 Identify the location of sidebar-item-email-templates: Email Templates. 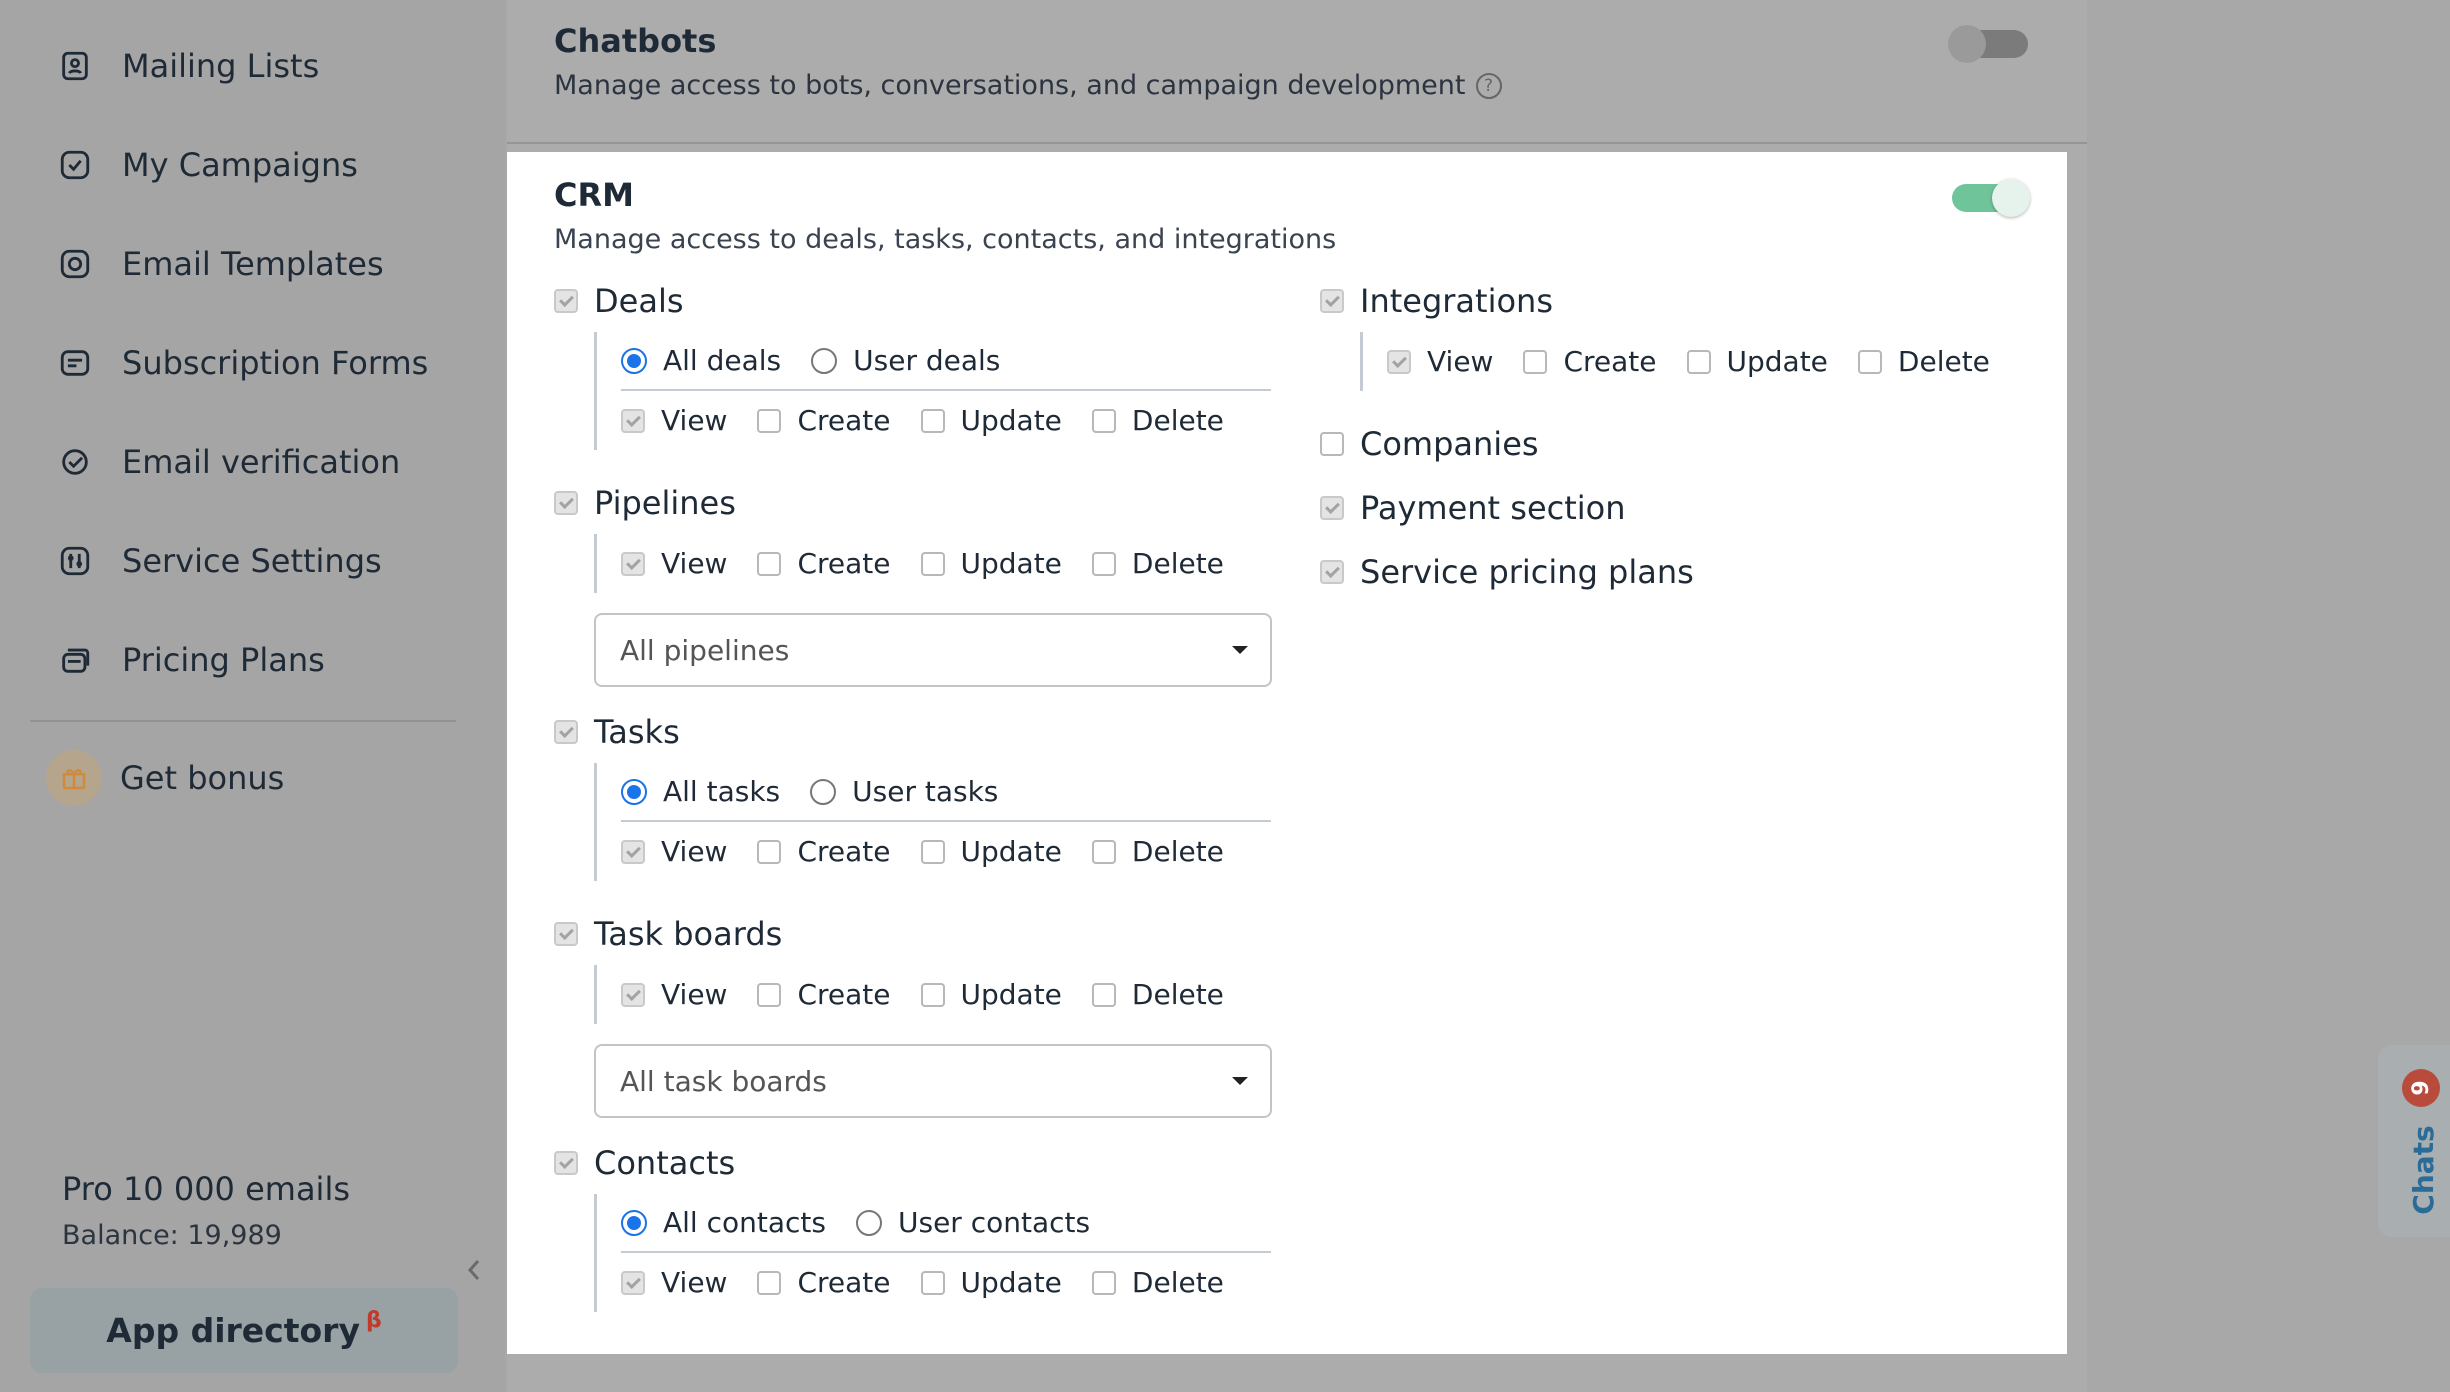
(220, 264).